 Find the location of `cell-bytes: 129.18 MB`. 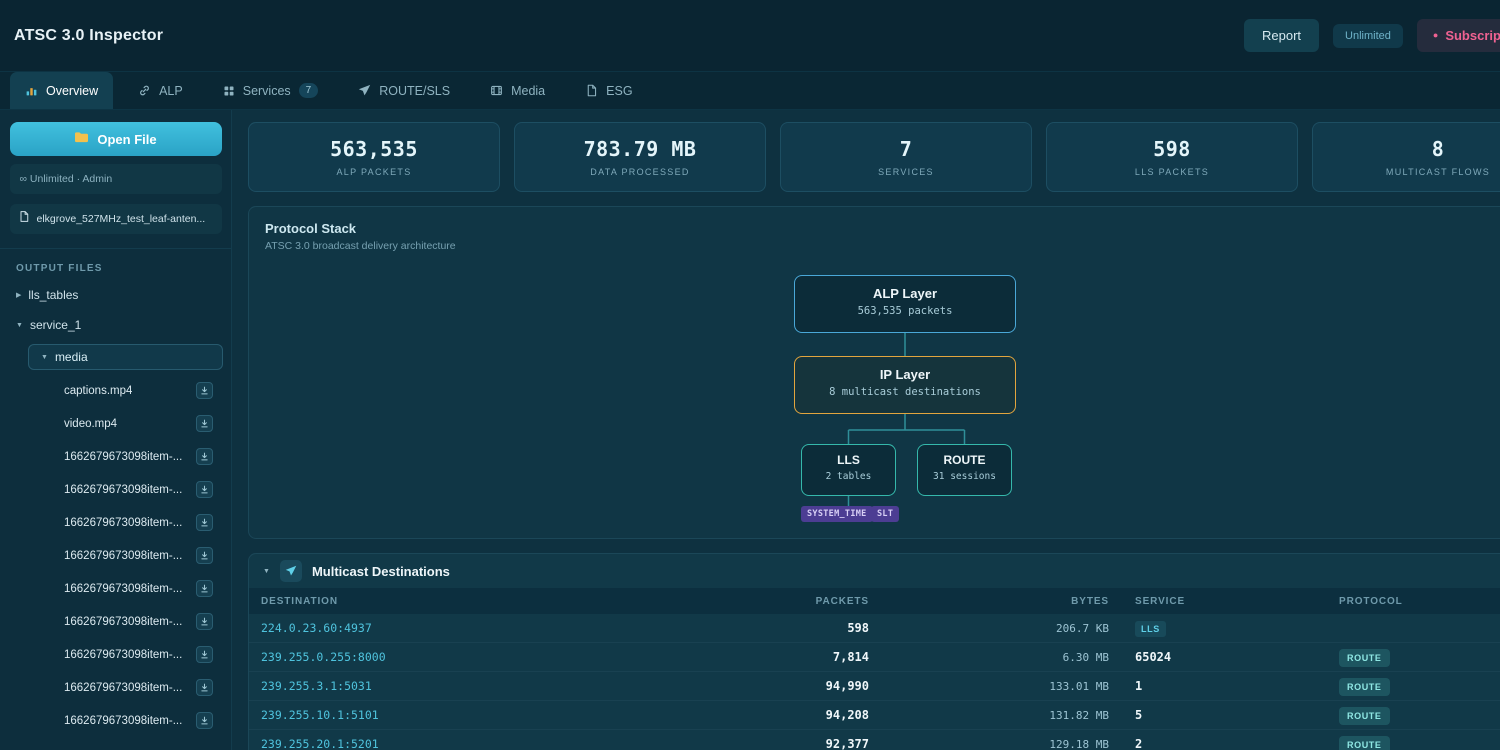

cell-bytes: 129.18 MB is located at coordinates (1079, 743).